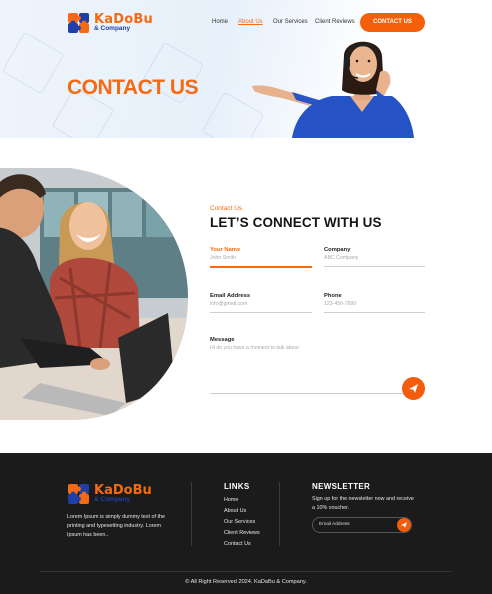 The width and height of the screenshot is (492, 594). Describe the element at coordinates (261, 267) in the screenshot. I see `name-field-underline` at that location.